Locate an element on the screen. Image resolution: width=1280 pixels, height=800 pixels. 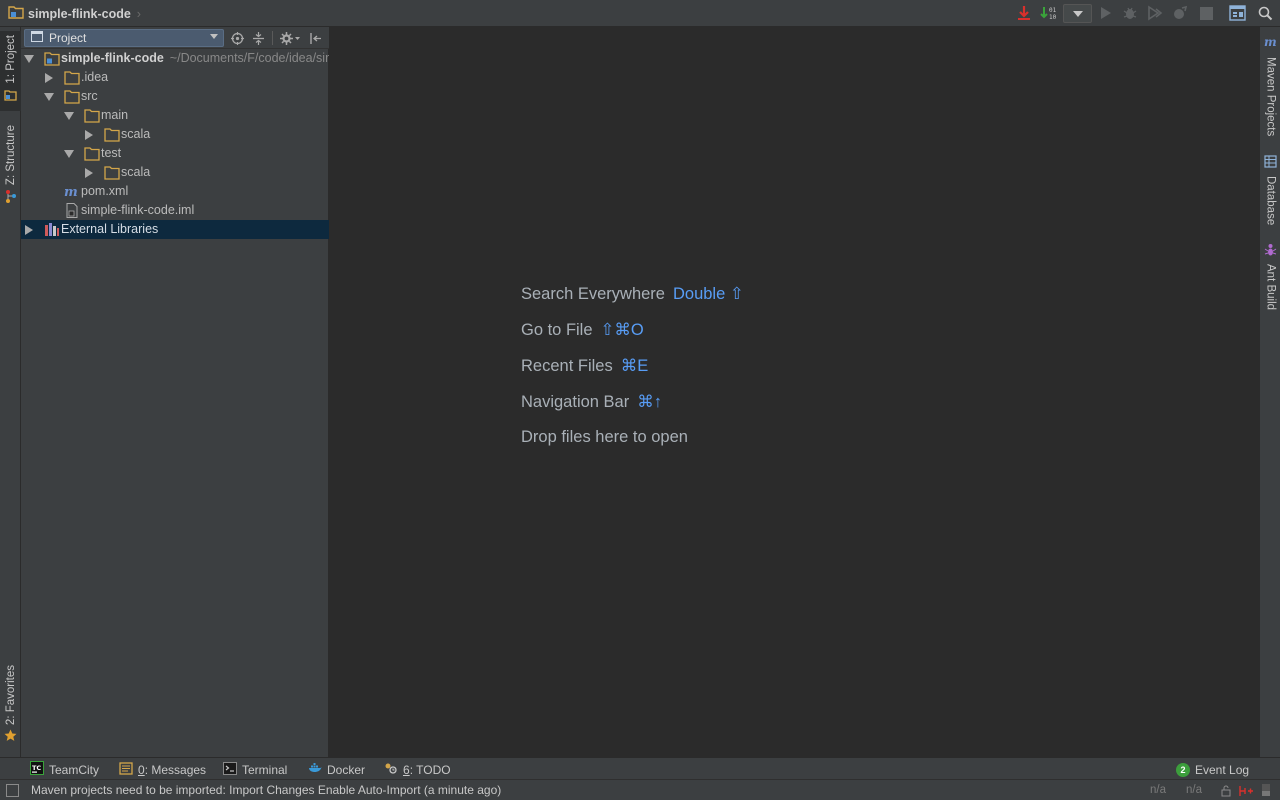
project-view-label: Project is located at coordinates (68, 38).